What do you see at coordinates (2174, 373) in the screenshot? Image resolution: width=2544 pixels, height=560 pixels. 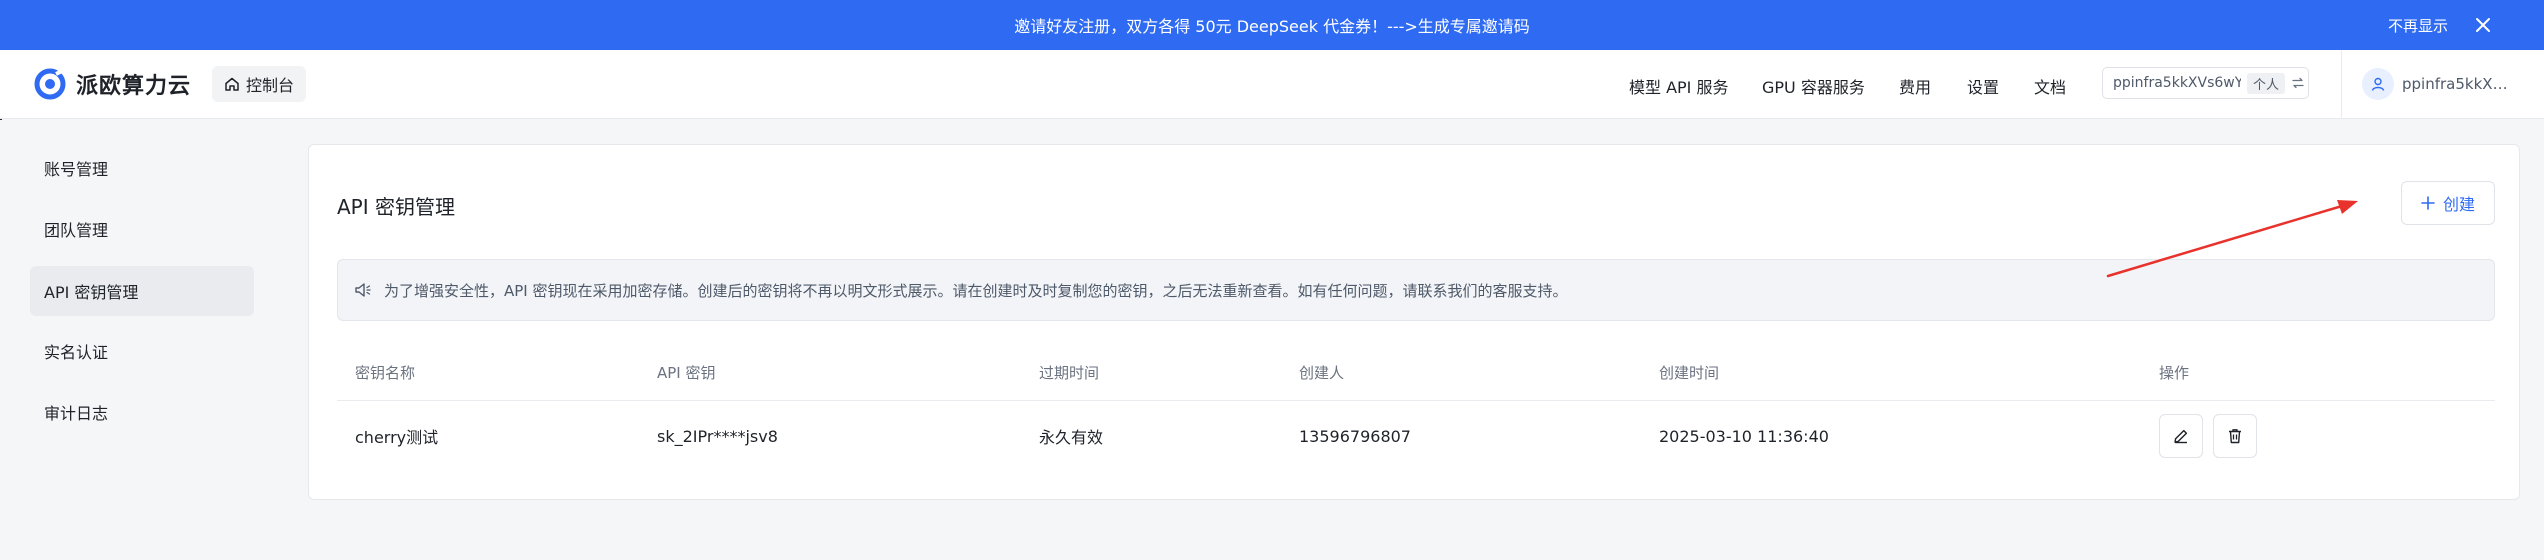 I see `column-header-actions: 操作` at bounding box center [2174, 373].